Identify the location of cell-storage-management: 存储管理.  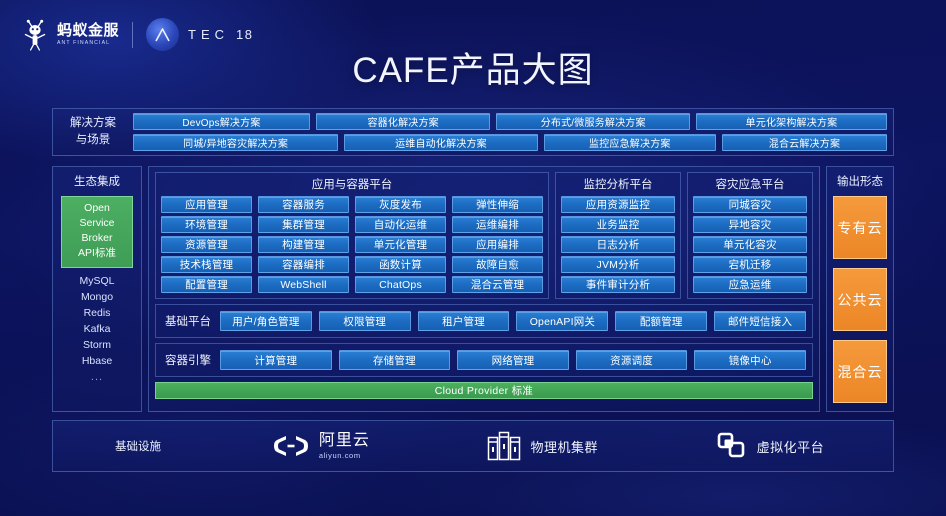
(394, 360).